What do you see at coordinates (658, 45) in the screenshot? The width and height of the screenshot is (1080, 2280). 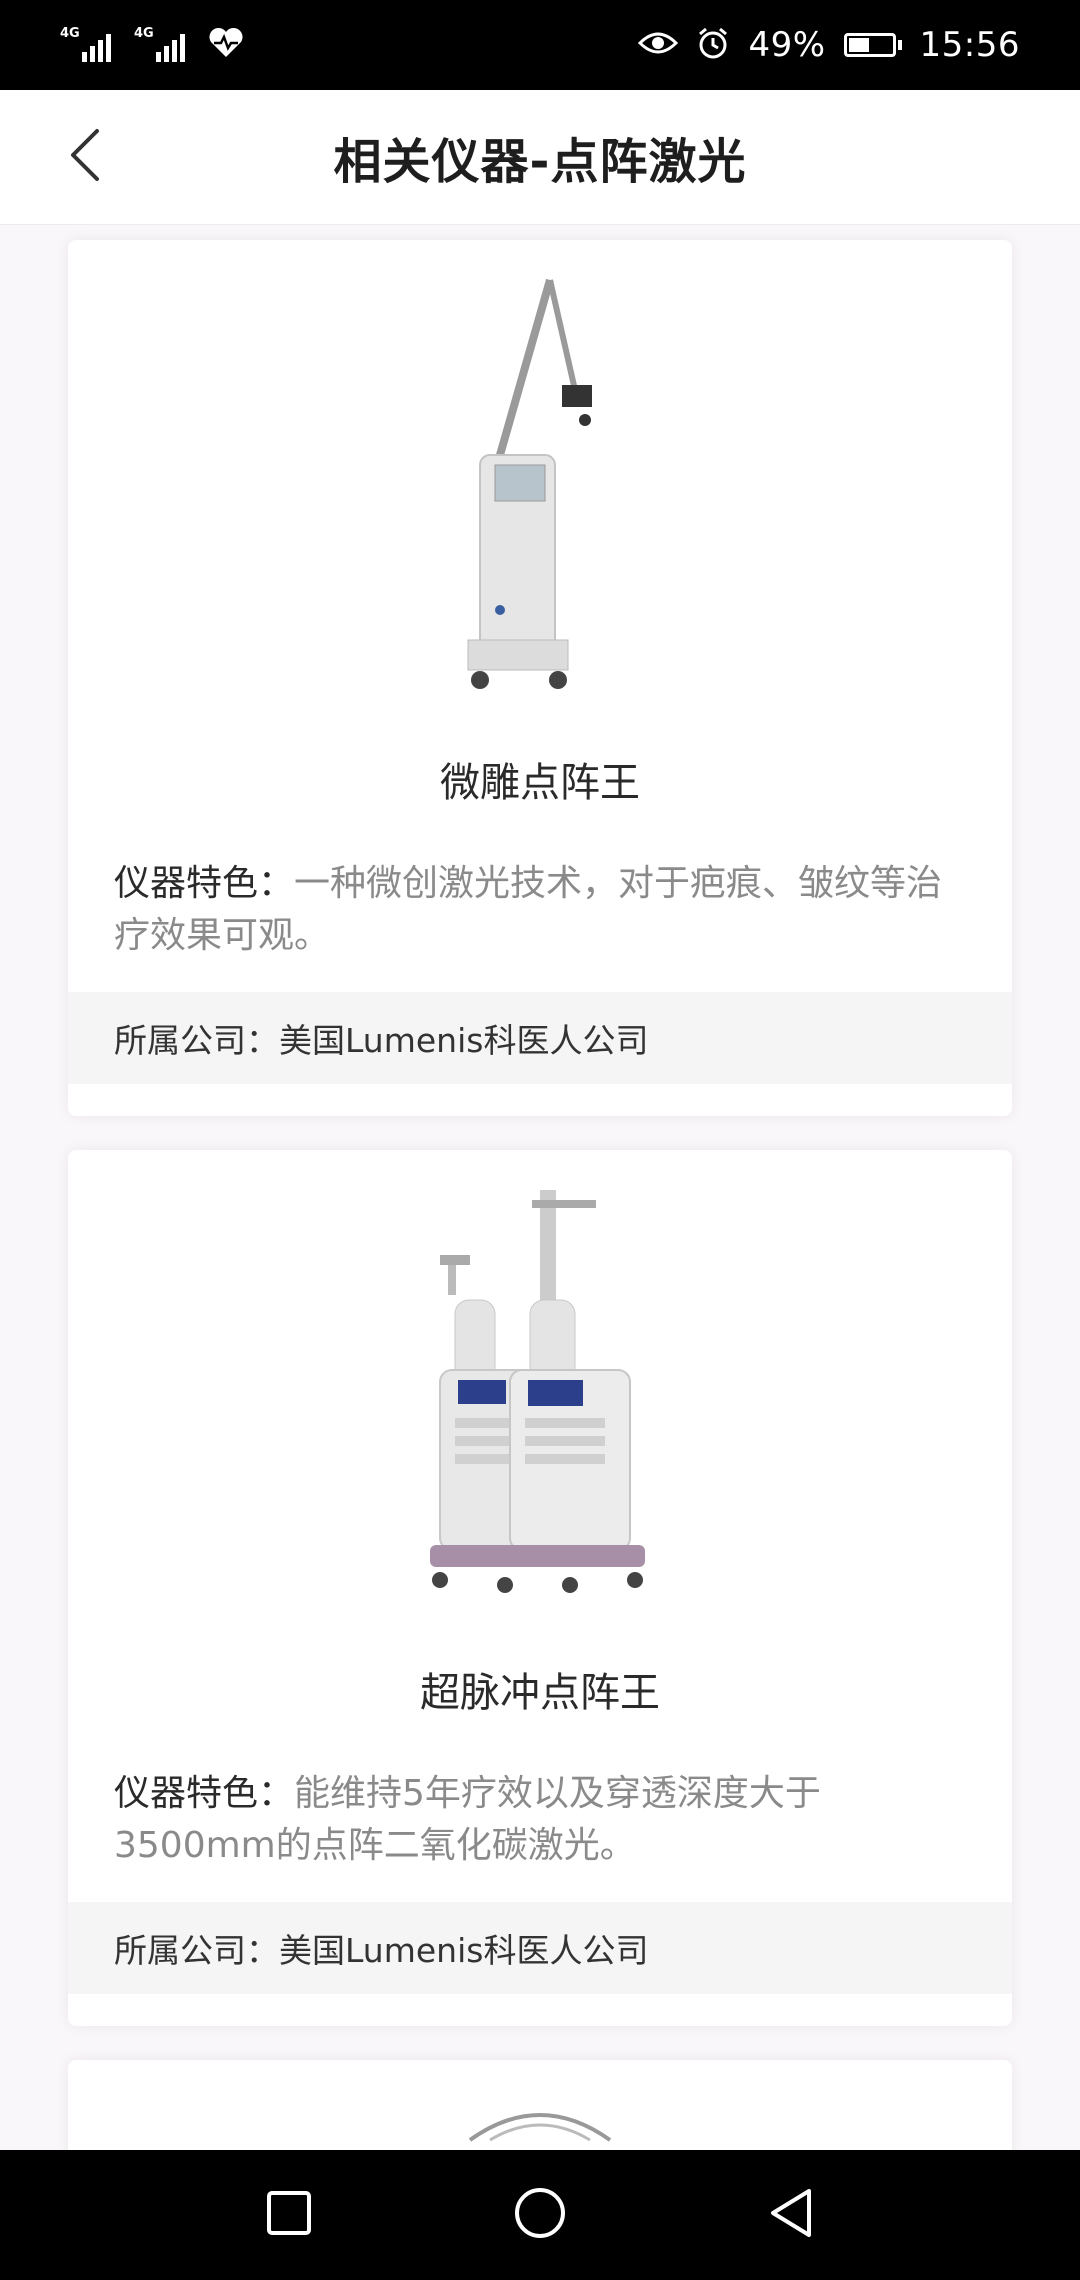 I see `eye-icon` at bounding box center [658, 45].